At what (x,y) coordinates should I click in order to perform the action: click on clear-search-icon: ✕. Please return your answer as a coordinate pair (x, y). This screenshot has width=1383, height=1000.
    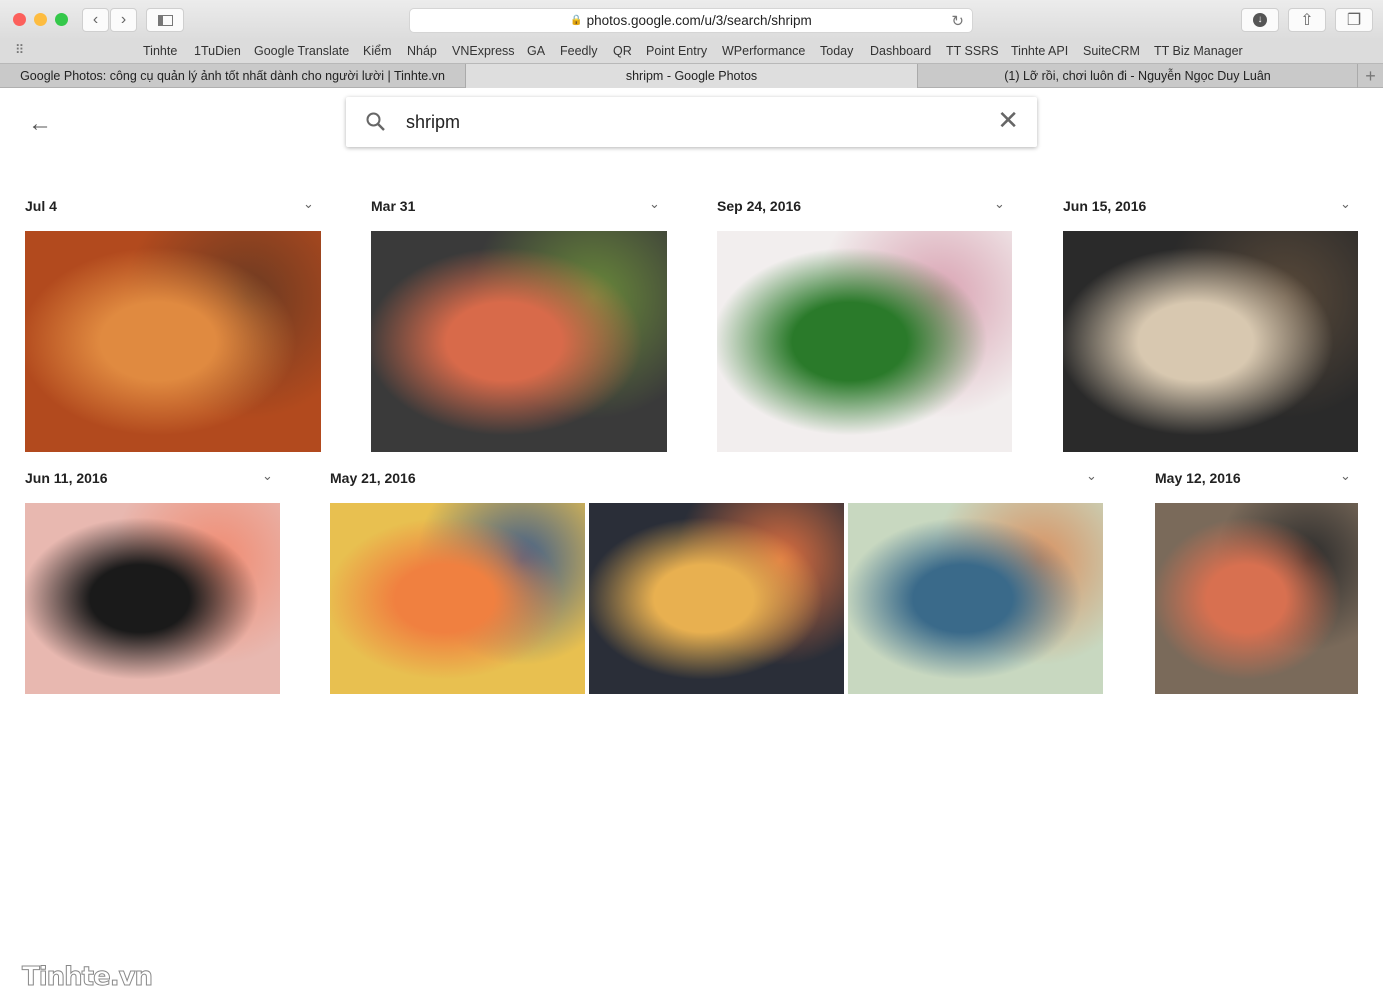
    Looking at the image, I should click on (1008, 120).